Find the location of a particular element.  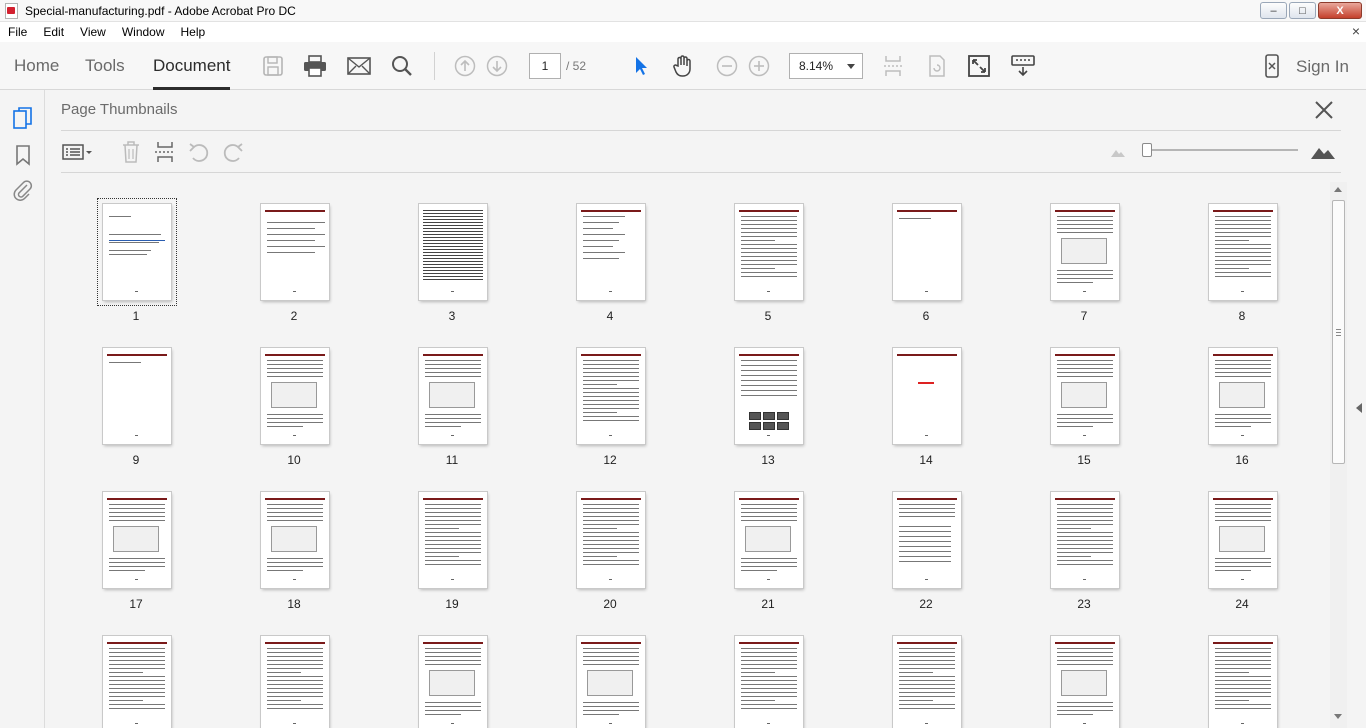

zoom-level-select: 8.14% is located at coordinates (826, 66).